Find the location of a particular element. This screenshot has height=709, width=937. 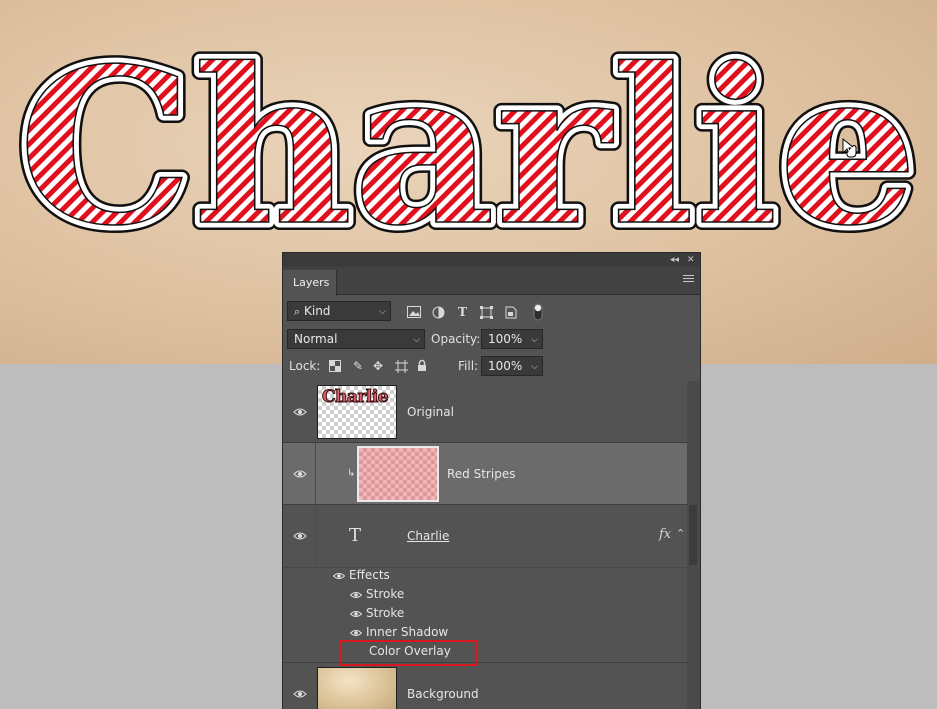

layer-name: Charlie is located at coordinates (428, 536).